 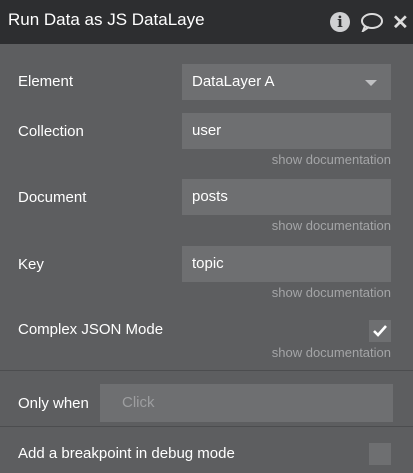 What do you see at coordinates (106, 19) in the screenshot?
I see `panel-title: Run Data as JS DataLaye` at bounding box center [106, 19].